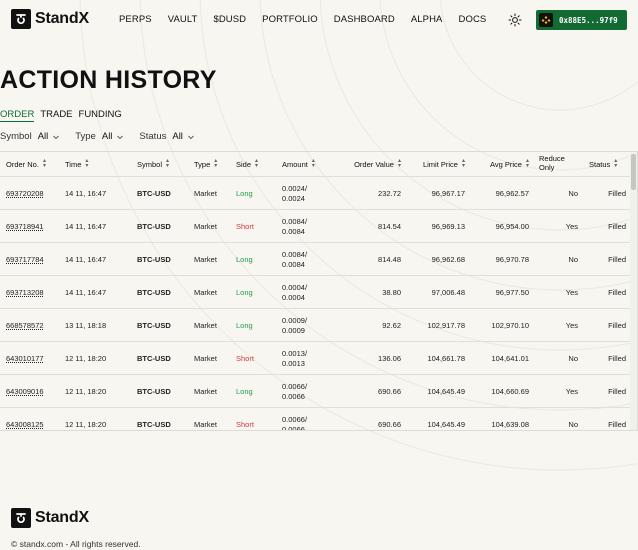  Describe the element at coordinates (440, 164) in the screenshot. I see `column-header-label: Limit Price` at that location.